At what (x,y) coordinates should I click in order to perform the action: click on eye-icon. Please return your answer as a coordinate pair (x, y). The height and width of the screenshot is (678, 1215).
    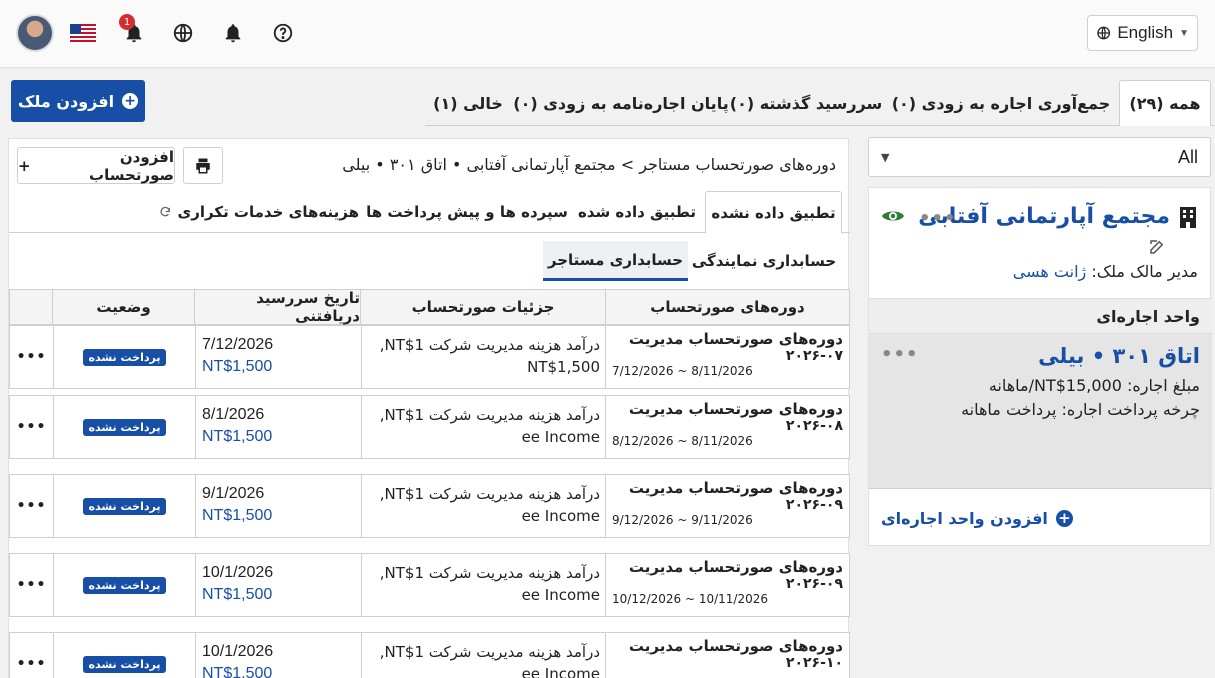
    Looking at the image, I should click on (893, 218).